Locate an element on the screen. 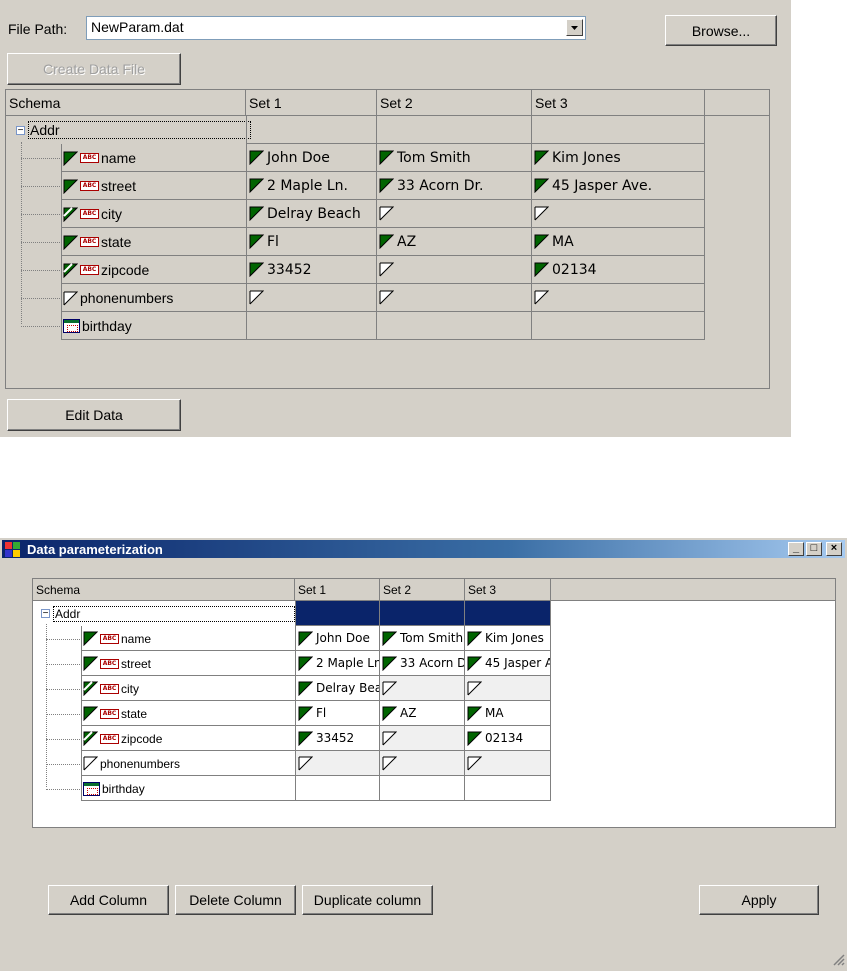 This screenshot has width=847, height=971. maximize-icon: □ is located at coordinates (814, 549).